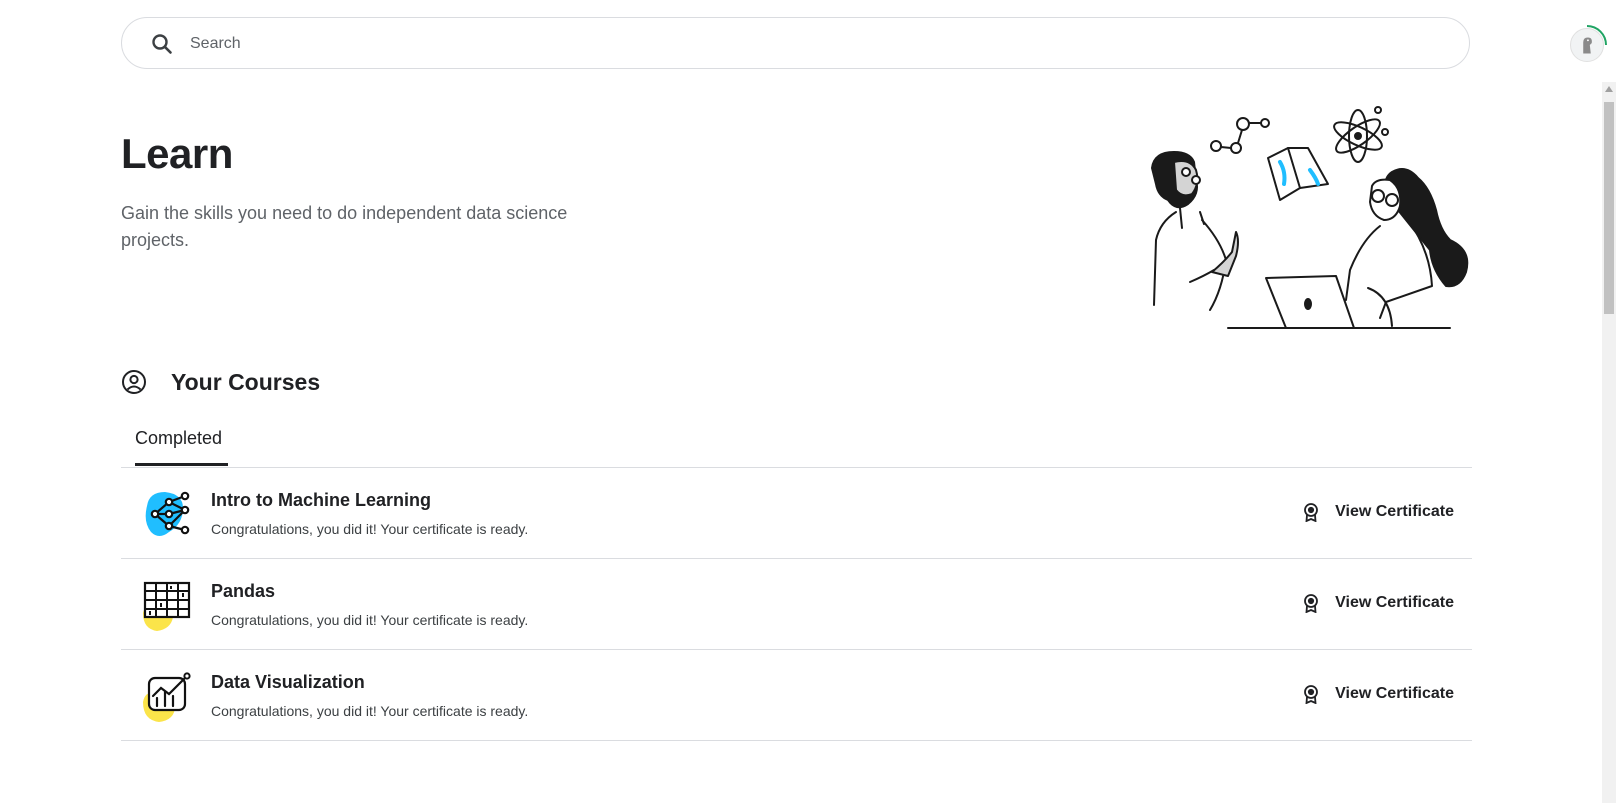 Image resolution: width=1616 pixels, height=803 pixels. I want to click on ml-network-icon, so click(167, 513).